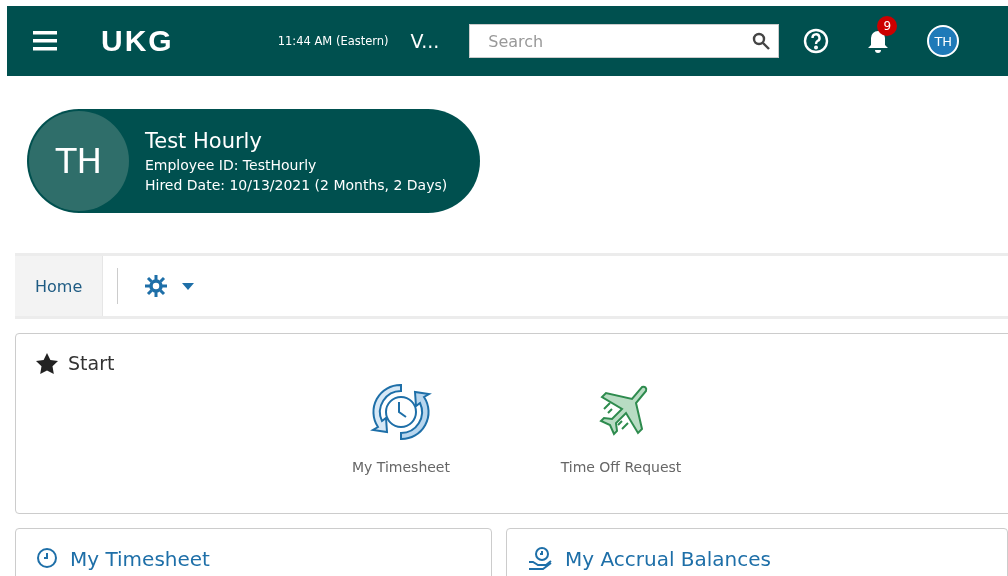 This screenshot has height=576, width=1008. What do you see at coordinates (816, 41) in the screenshot?
I see `help-icon` at bounding box center [816, 41].